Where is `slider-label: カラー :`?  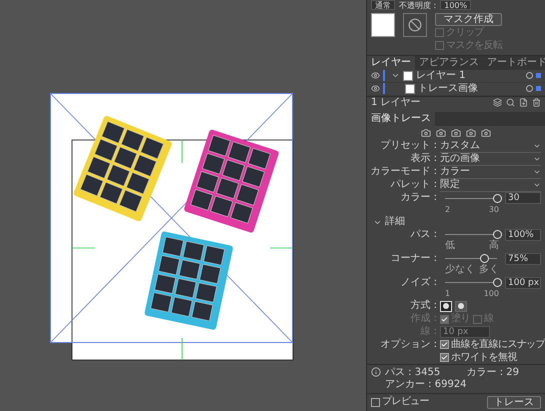
slider-label: カラー : is located at coordinates (418, 198).